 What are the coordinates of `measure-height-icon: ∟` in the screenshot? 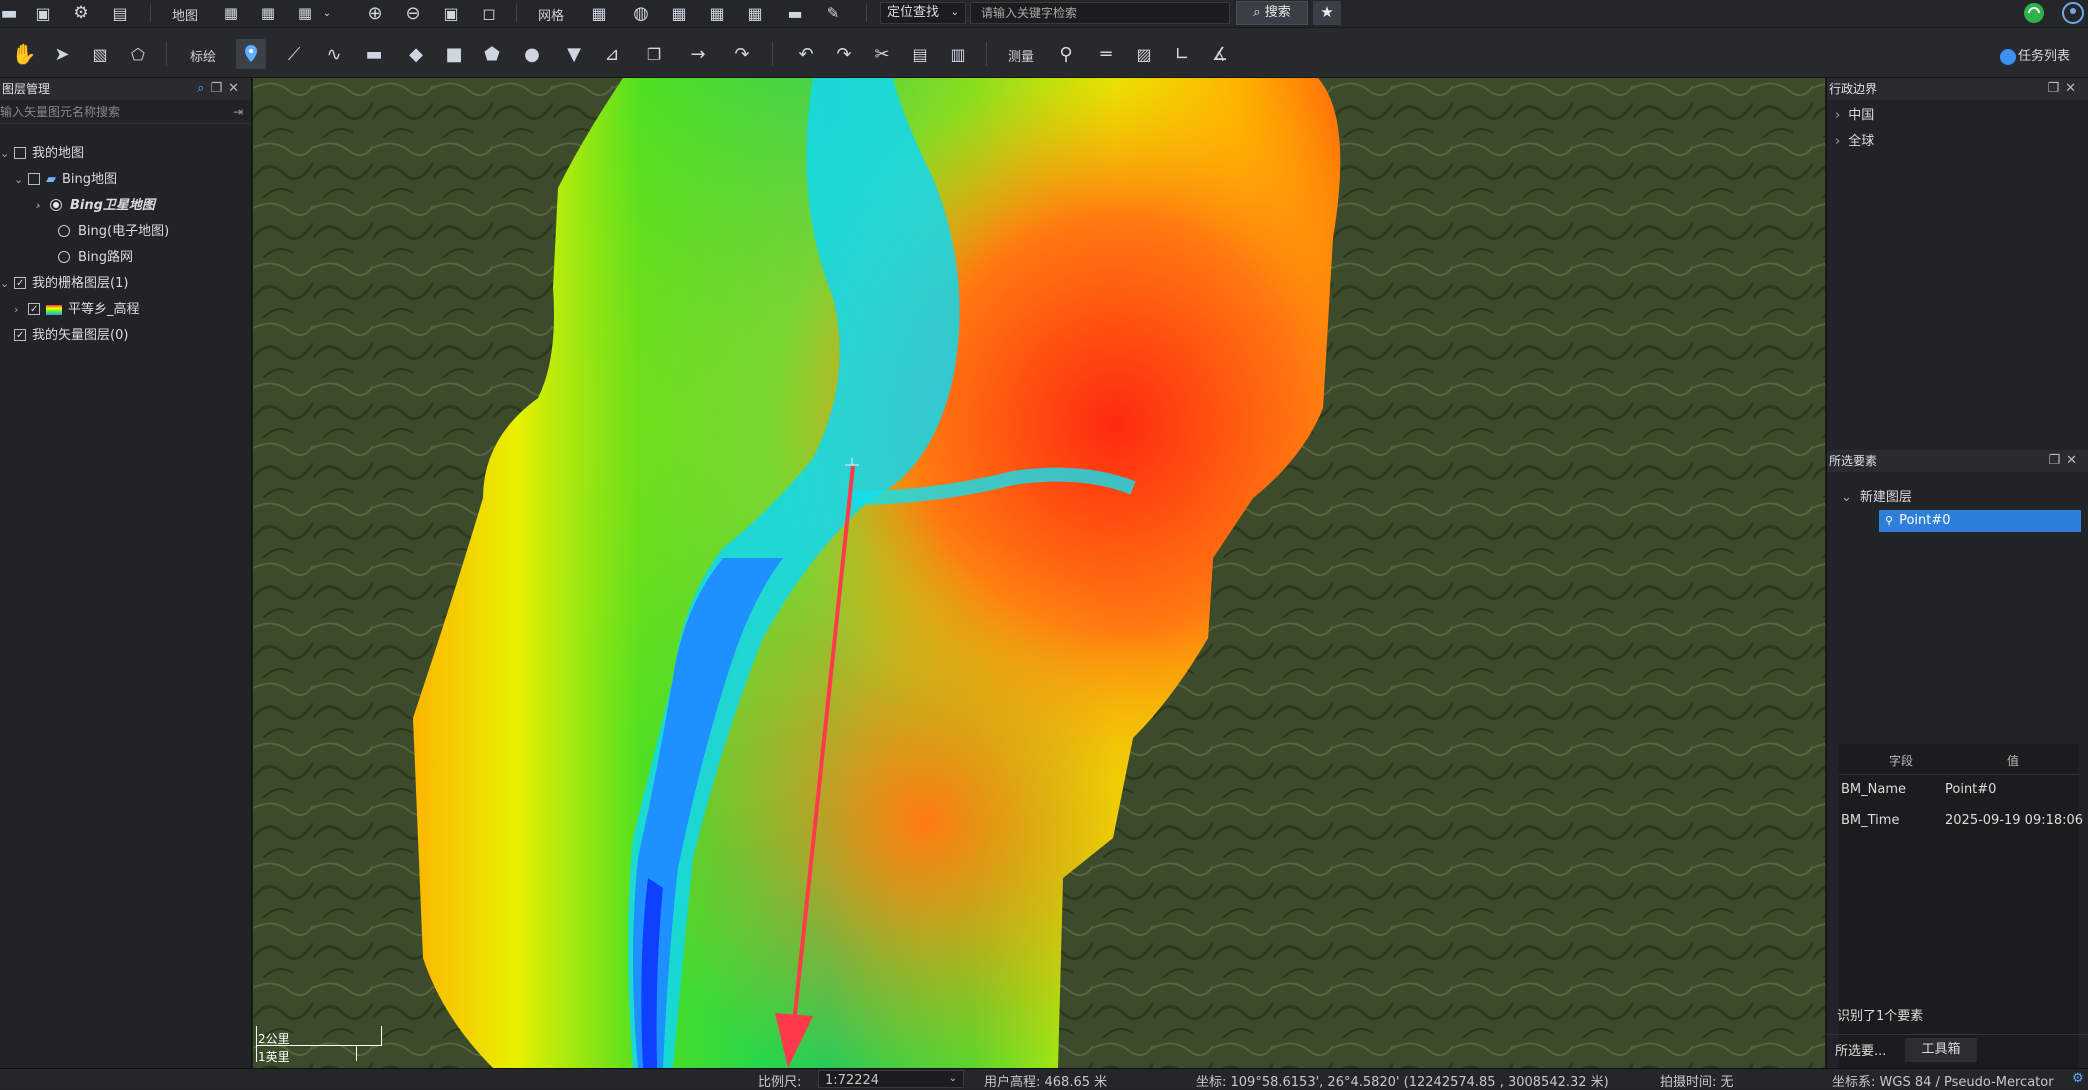 It's located at (1182, 54).